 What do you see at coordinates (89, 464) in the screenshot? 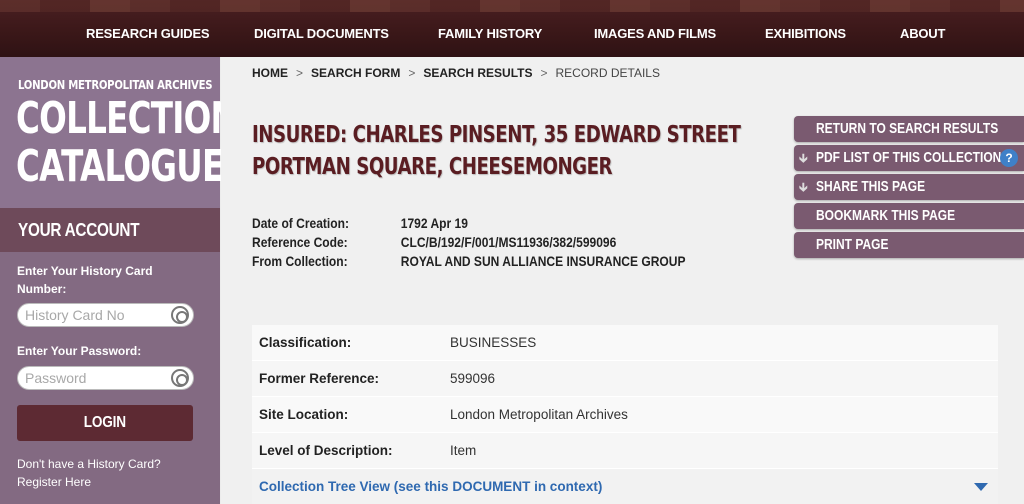
I see `register-prompt-line1: Don't have a History Card?` at bounding box center [89, 464].